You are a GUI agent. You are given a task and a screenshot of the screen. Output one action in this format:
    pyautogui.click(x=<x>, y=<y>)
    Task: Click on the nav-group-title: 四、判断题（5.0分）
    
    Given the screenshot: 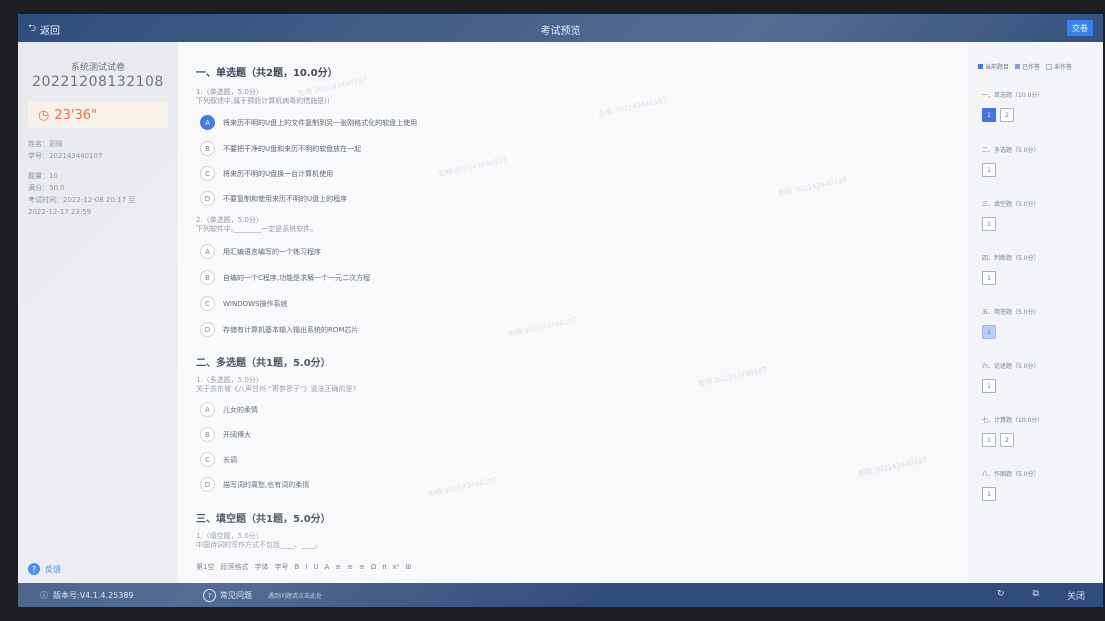 What is the action you would take?
    pyautogui.click(x=1011, y=258)
    